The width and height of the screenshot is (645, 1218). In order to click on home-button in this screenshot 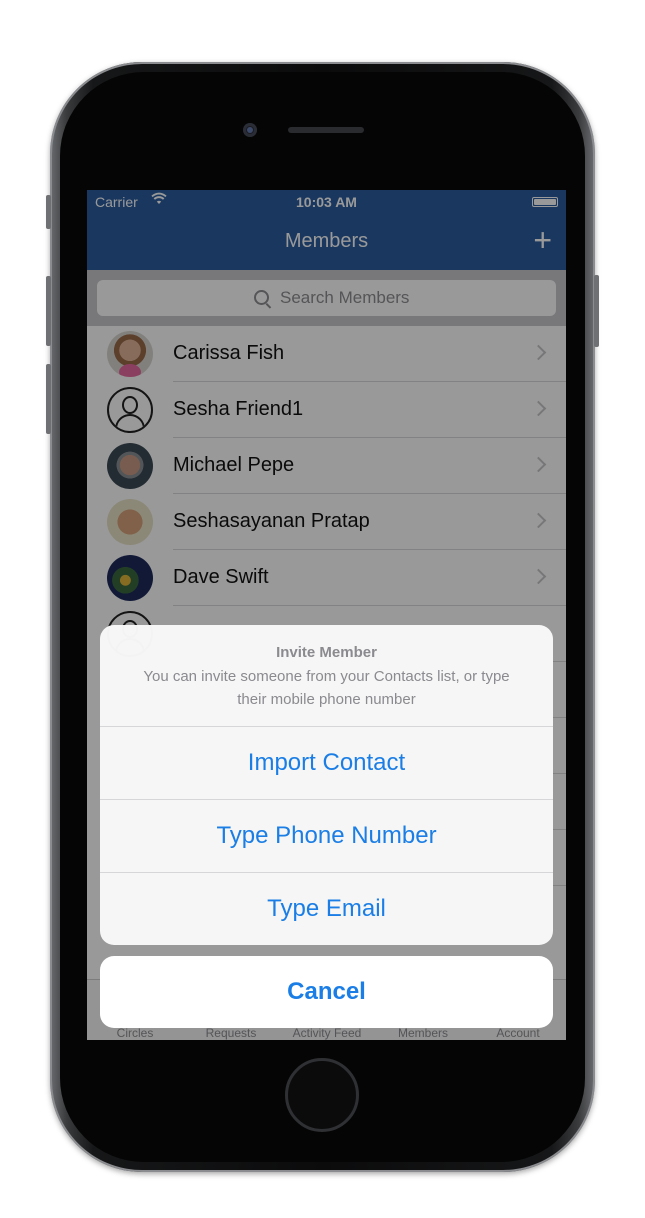, I will do `click(322, 1095)`.